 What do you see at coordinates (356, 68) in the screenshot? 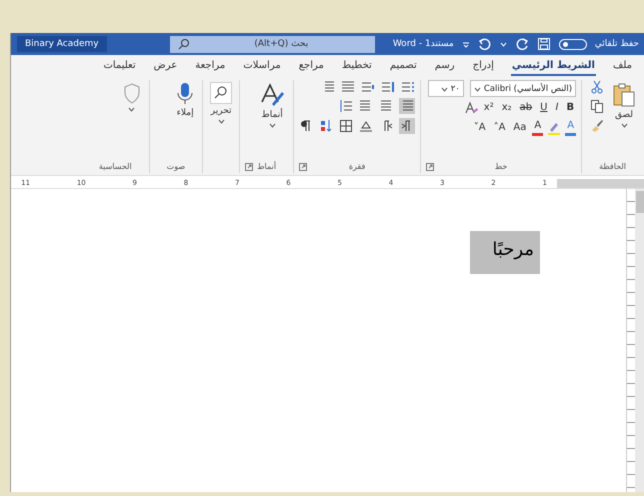
I see `ribbon-tab: تخطيط` at bounding box center [356, 68].